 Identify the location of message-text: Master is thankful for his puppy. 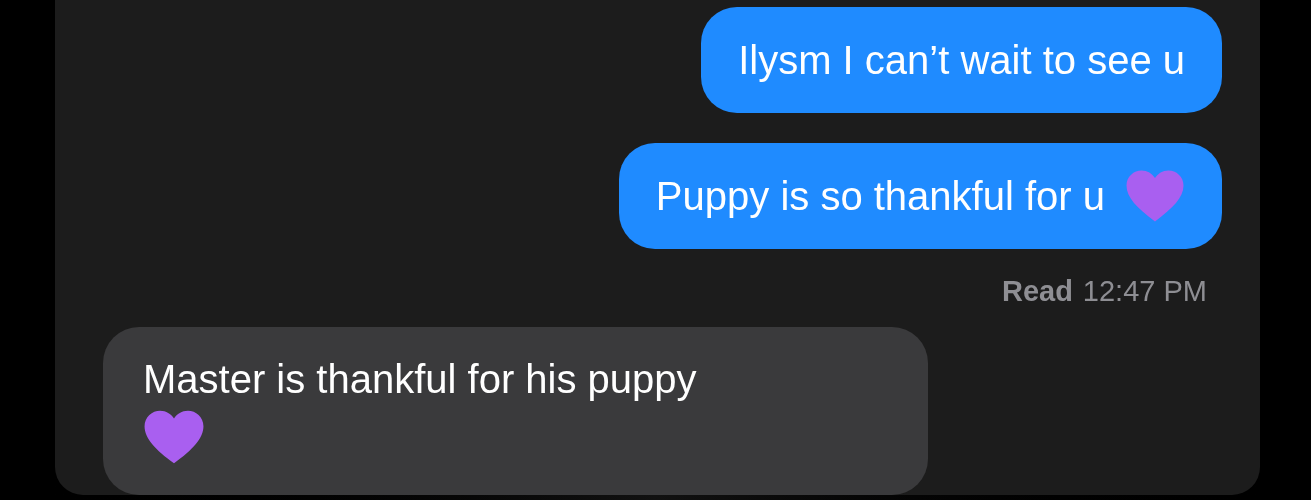
(420, 379).